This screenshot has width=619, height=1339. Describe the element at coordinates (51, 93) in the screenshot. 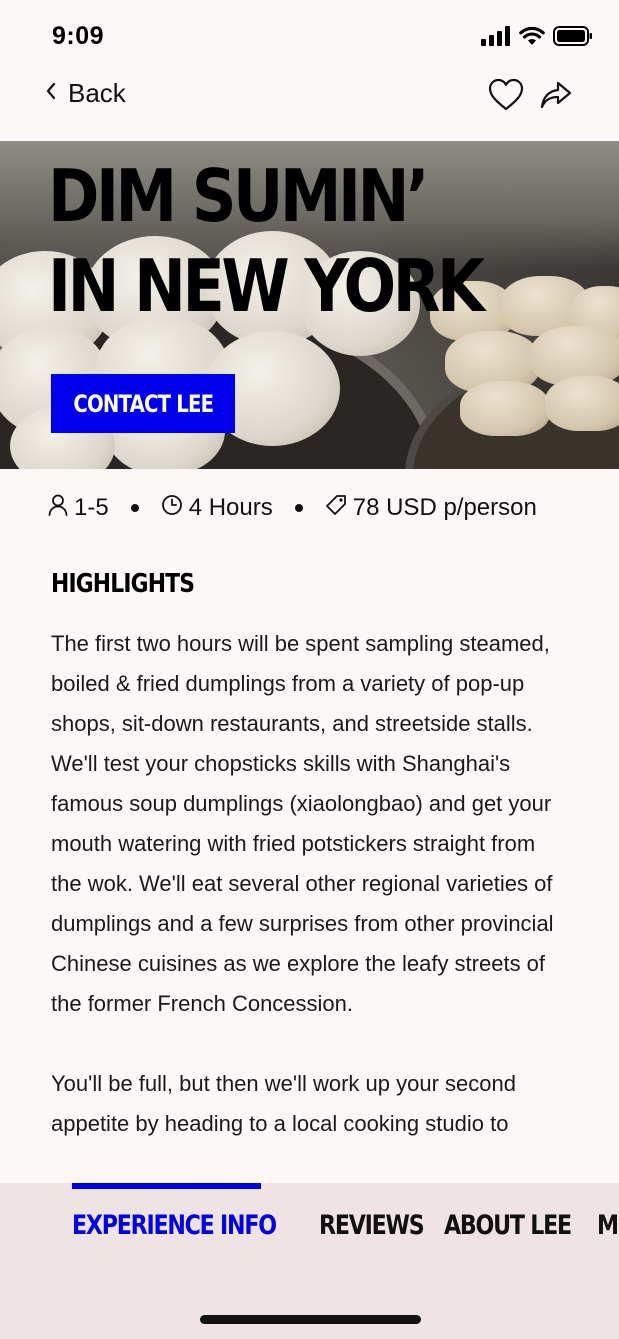

I see `chevron-left-icon` at that location.